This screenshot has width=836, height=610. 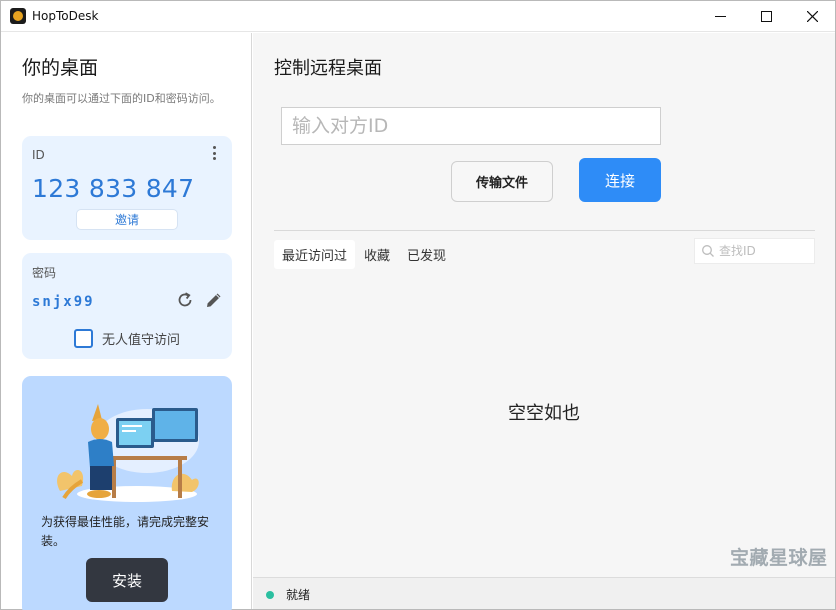 I want to click on maximize-icon, so click(x=766, y=16).